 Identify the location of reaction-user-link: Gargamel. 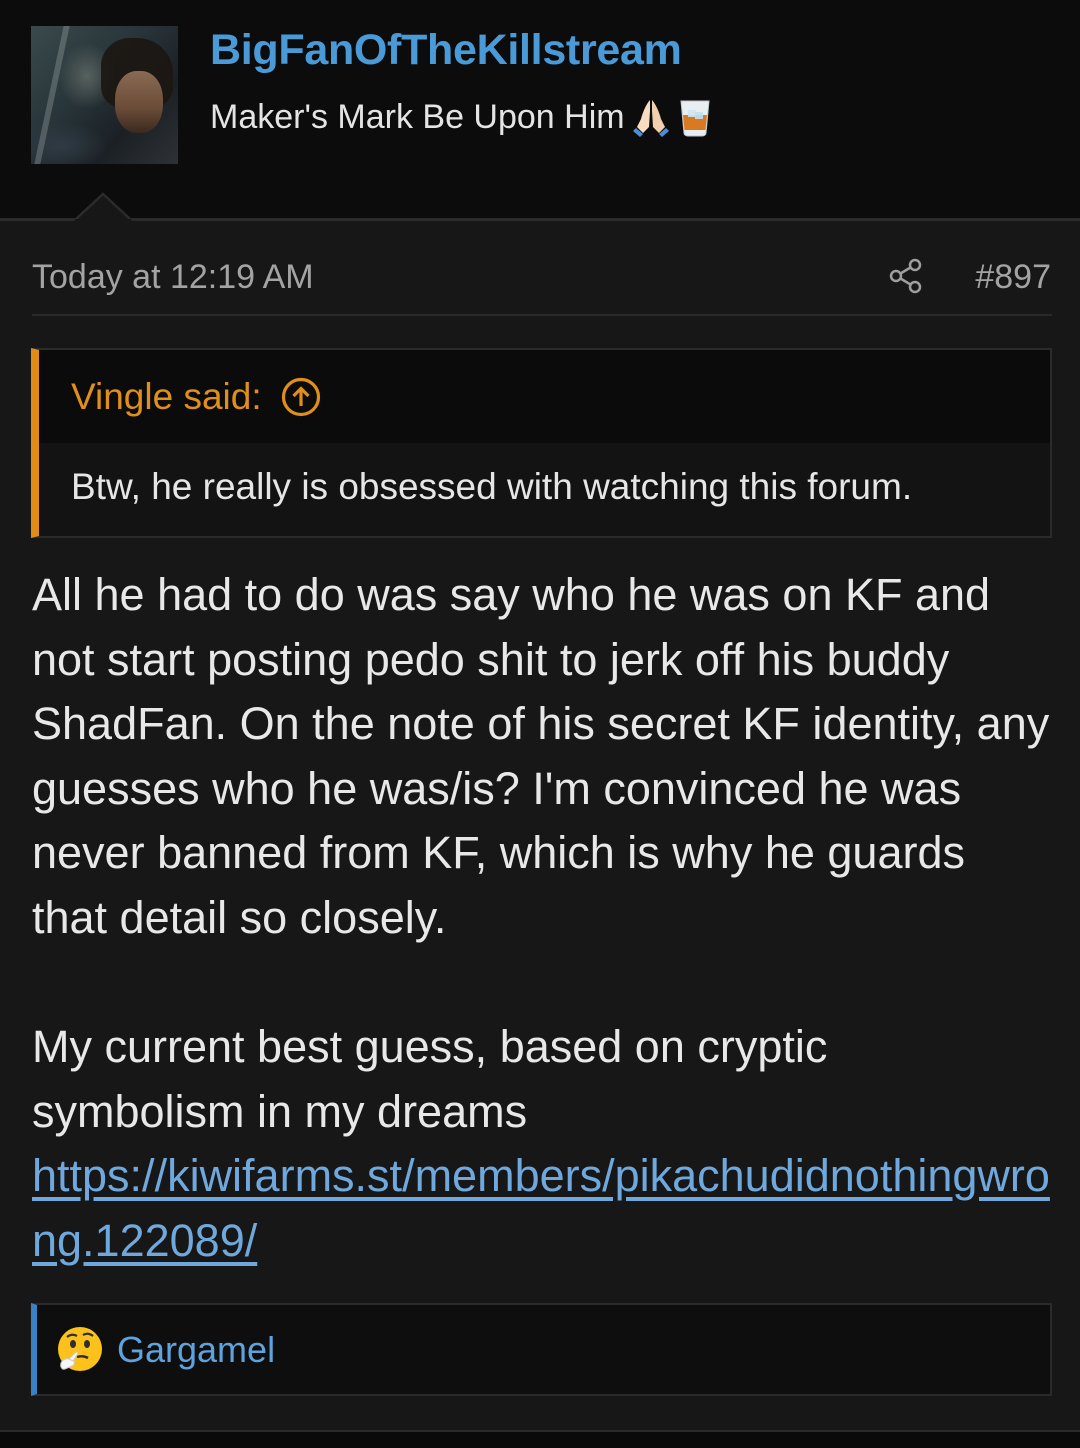
(196, 1350).